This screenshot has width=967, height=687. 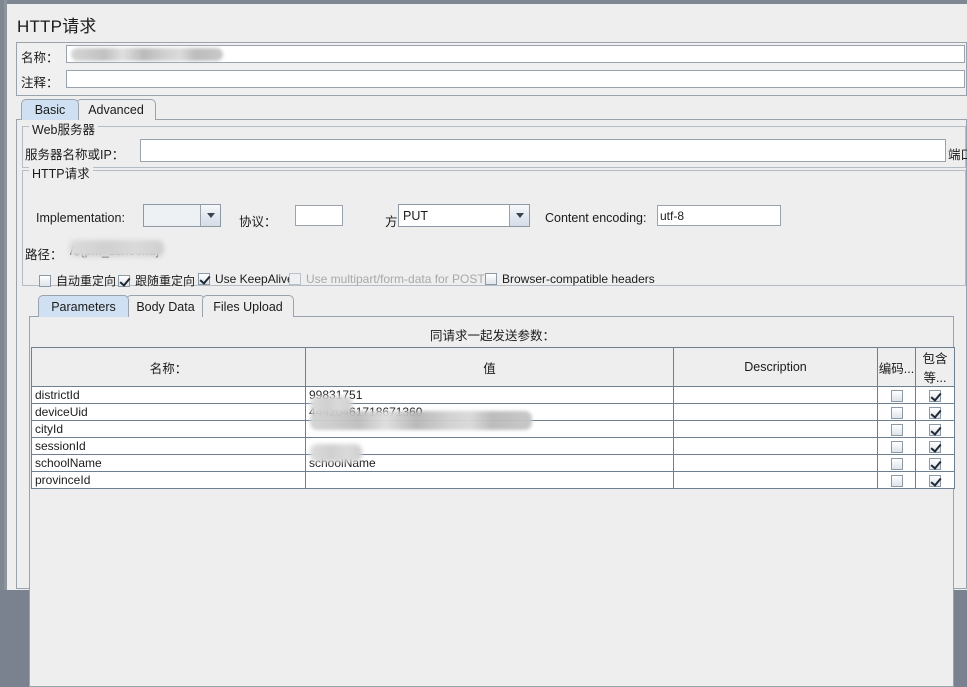 I want to click on protocol-label: 协议：, so click(x=258, y=222).